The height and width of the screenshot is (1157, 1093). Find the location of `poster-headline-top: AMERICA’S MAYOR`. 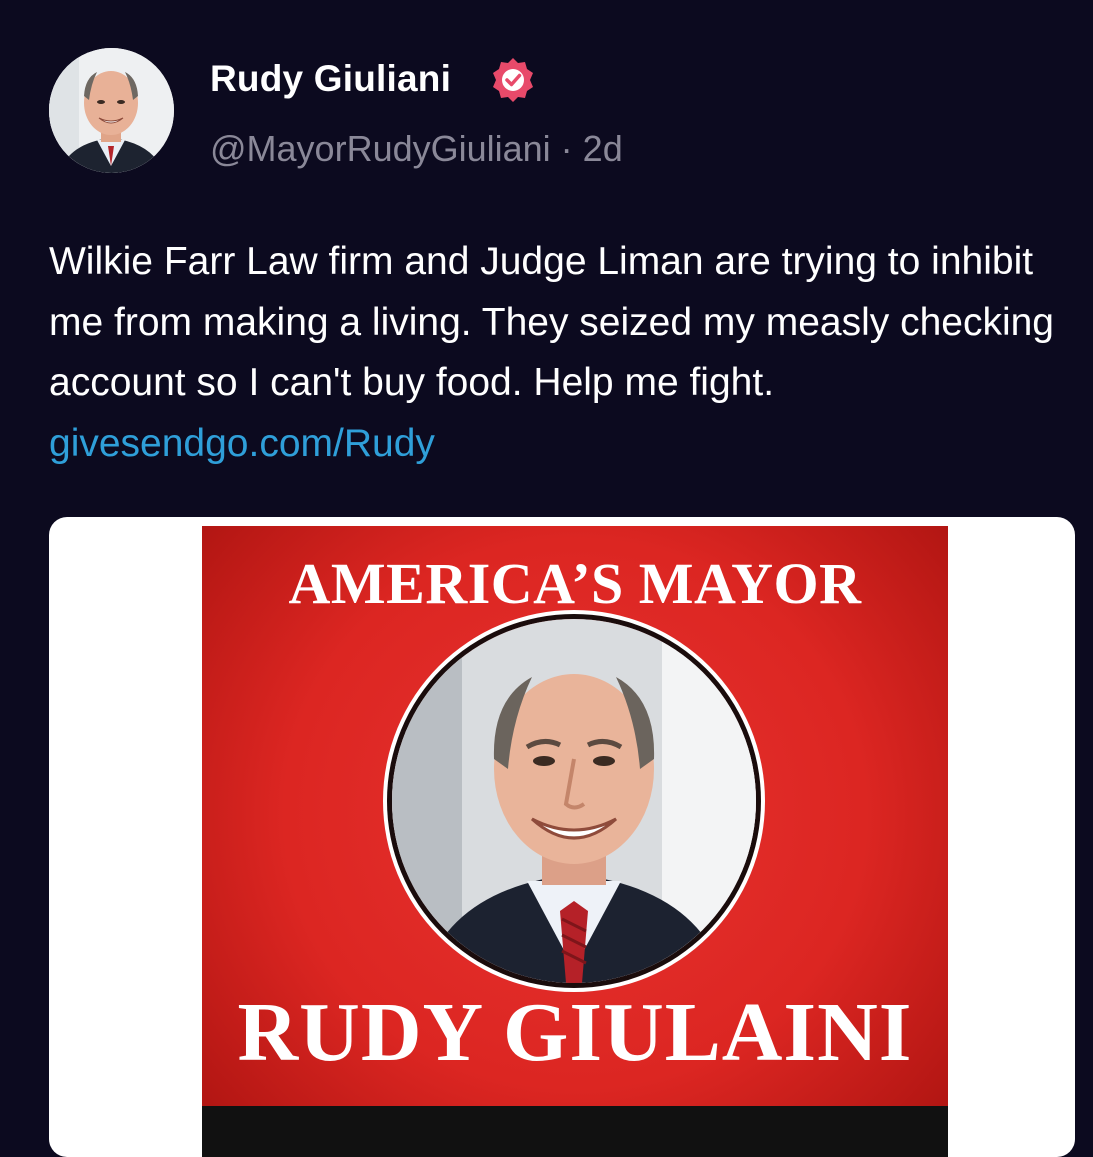

poster-headline-top: AMERICA’S MAYOR is located at coordinates (575, 583).